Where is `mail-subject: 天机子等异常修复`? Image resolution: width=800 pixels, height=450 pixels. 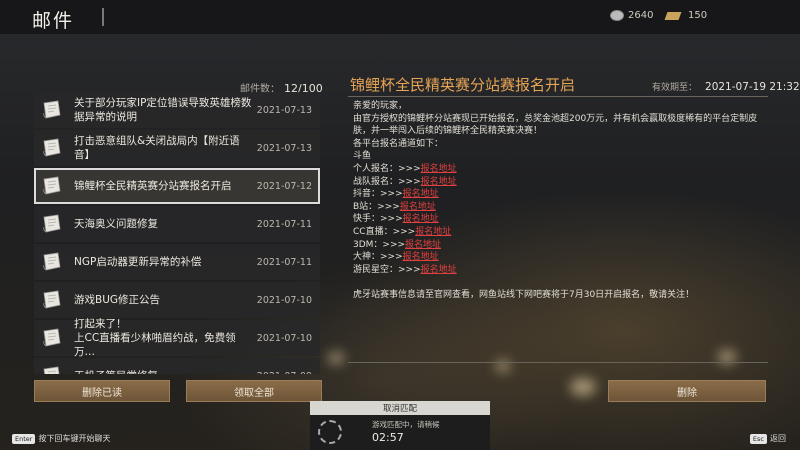
mail-subject: 天机子等异常修复 is located at coordinates (163, 366).